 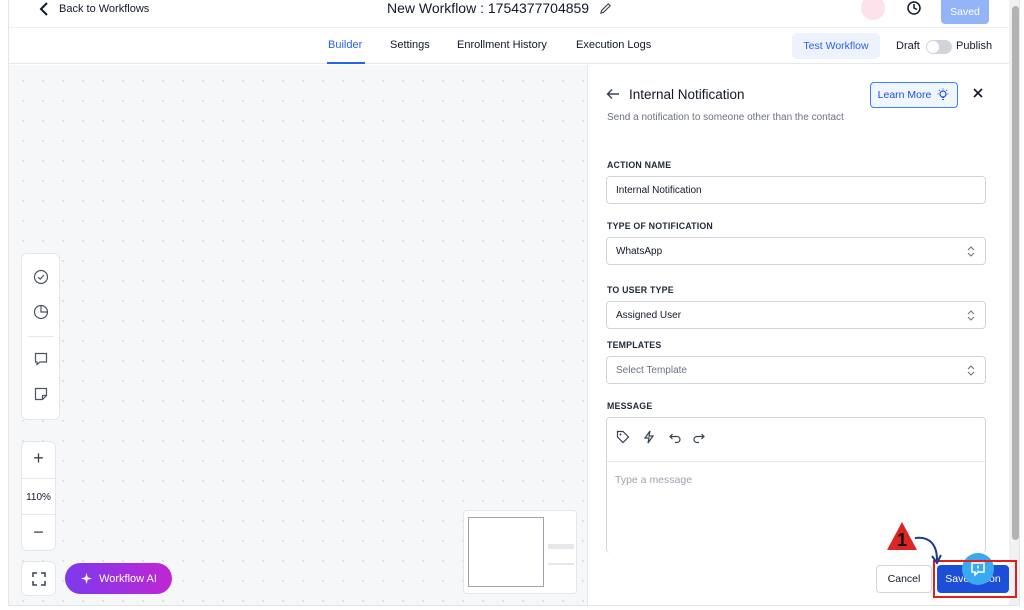 I want to click on publish-label: Publish, so click(x=974, y=46).